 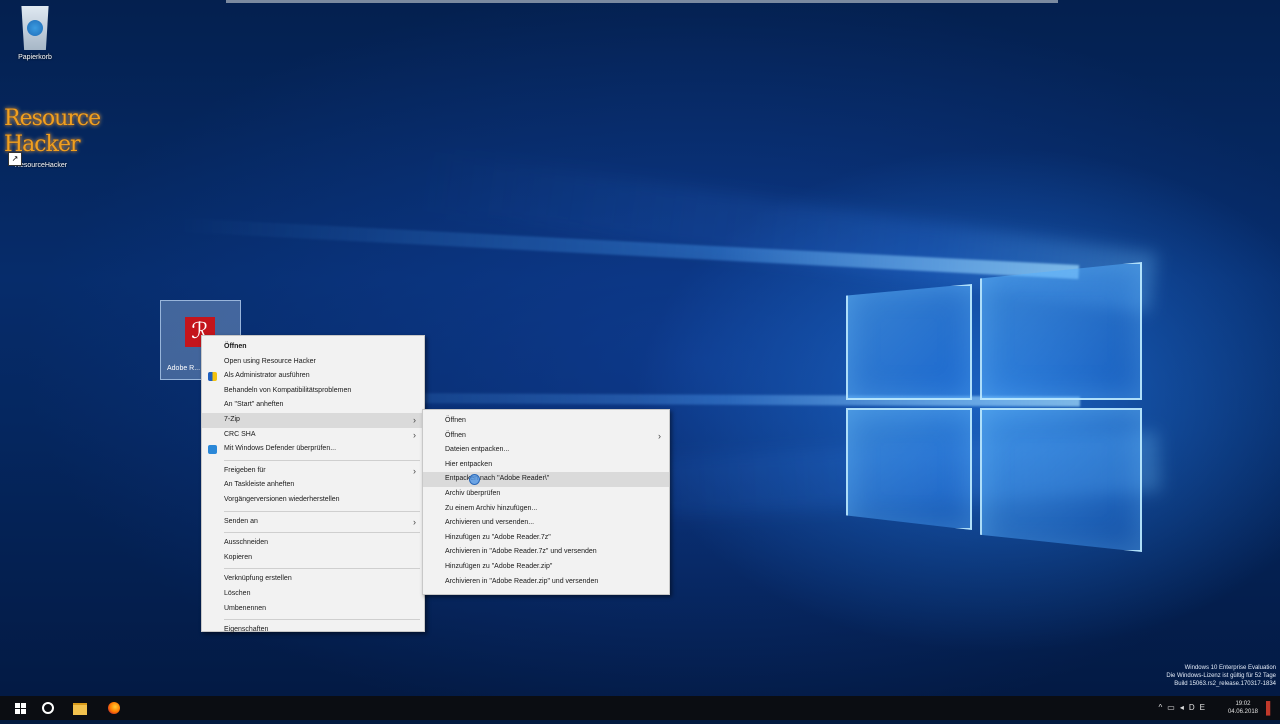 I want to click on submenu-item-open-with: Öffnen ›, so click(x=546, y=436).